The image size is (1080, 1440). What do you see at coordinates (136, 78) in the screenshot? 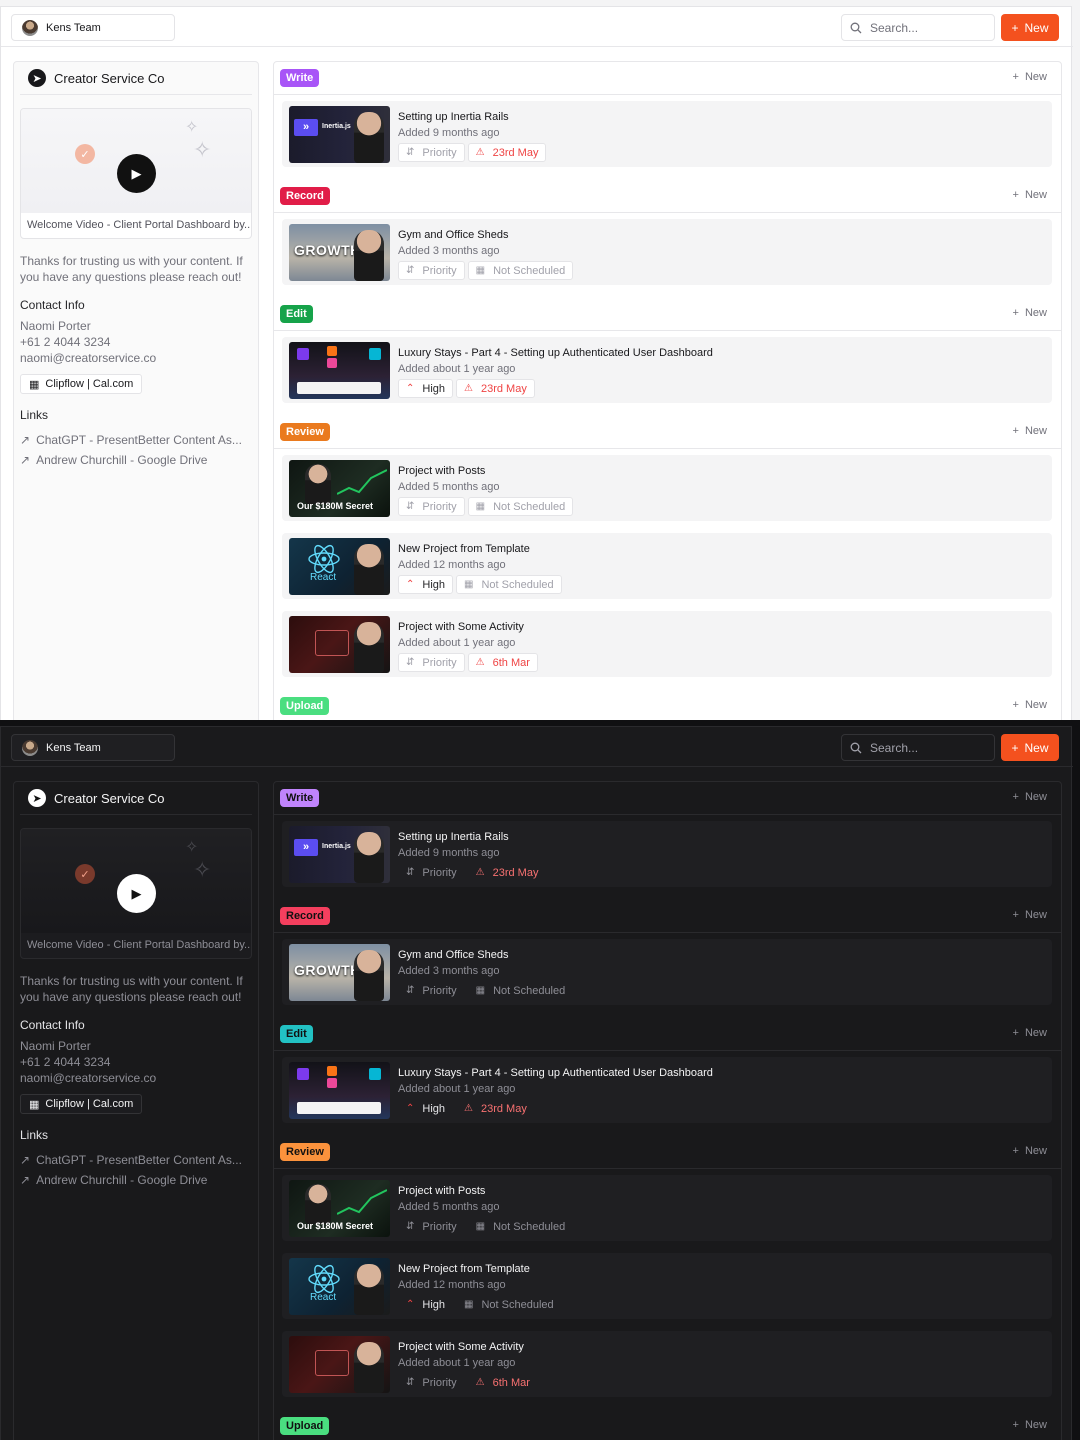
I see `client-header: ➤ Creator Service Co` at bounding box center [136, 78].